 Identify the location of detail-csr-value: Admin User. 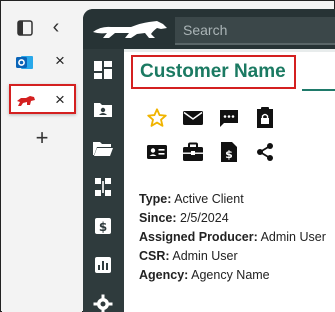
(205, 256).